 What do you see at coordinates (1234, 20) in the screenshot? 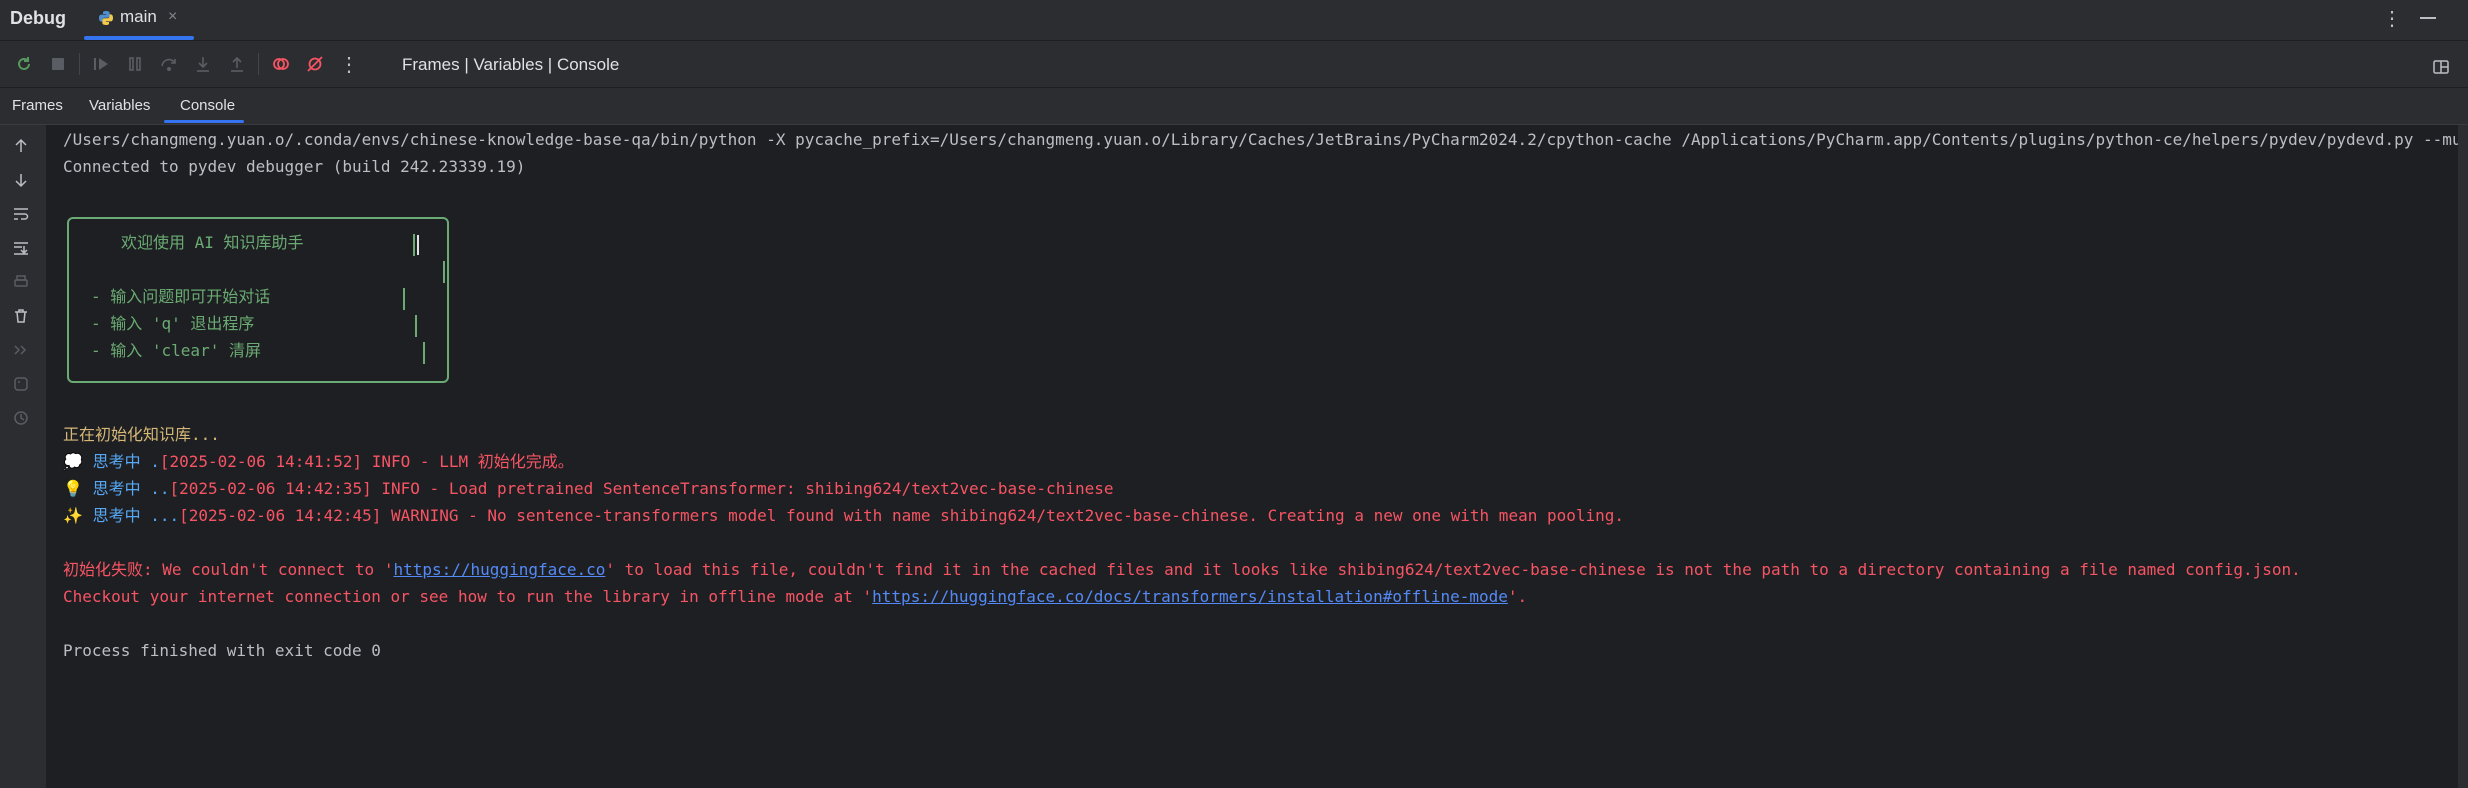
I see `debug-title-bar: Debug main × ⋮` at bounding box center [1234, 20].